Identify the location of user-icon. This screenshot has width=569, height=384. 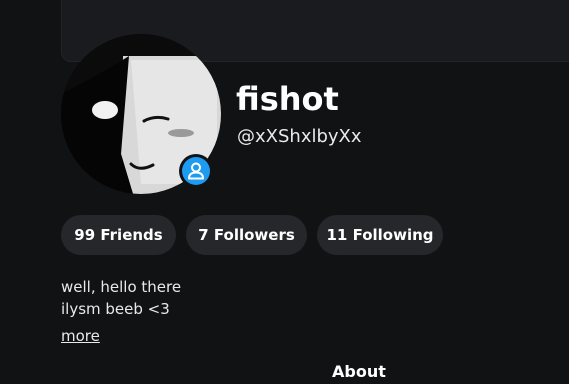
(196, 171).